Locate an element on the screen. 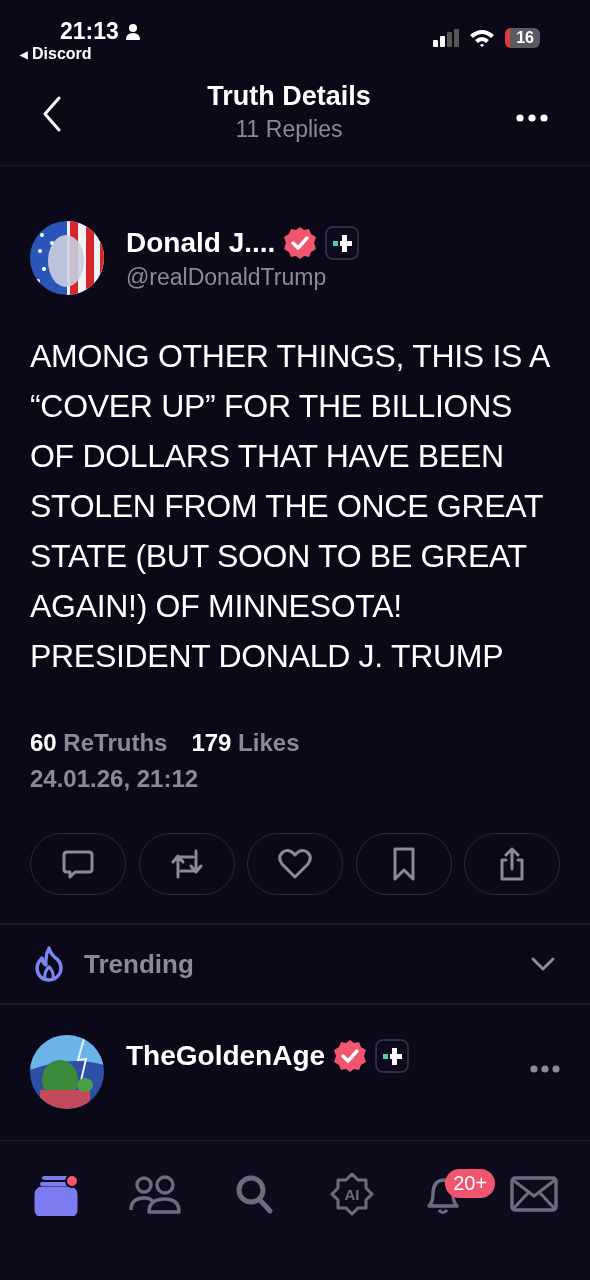 The height and width of the screenshot is (1280, 590). clock-time: 21:13 is located at coordinates (89, 31).